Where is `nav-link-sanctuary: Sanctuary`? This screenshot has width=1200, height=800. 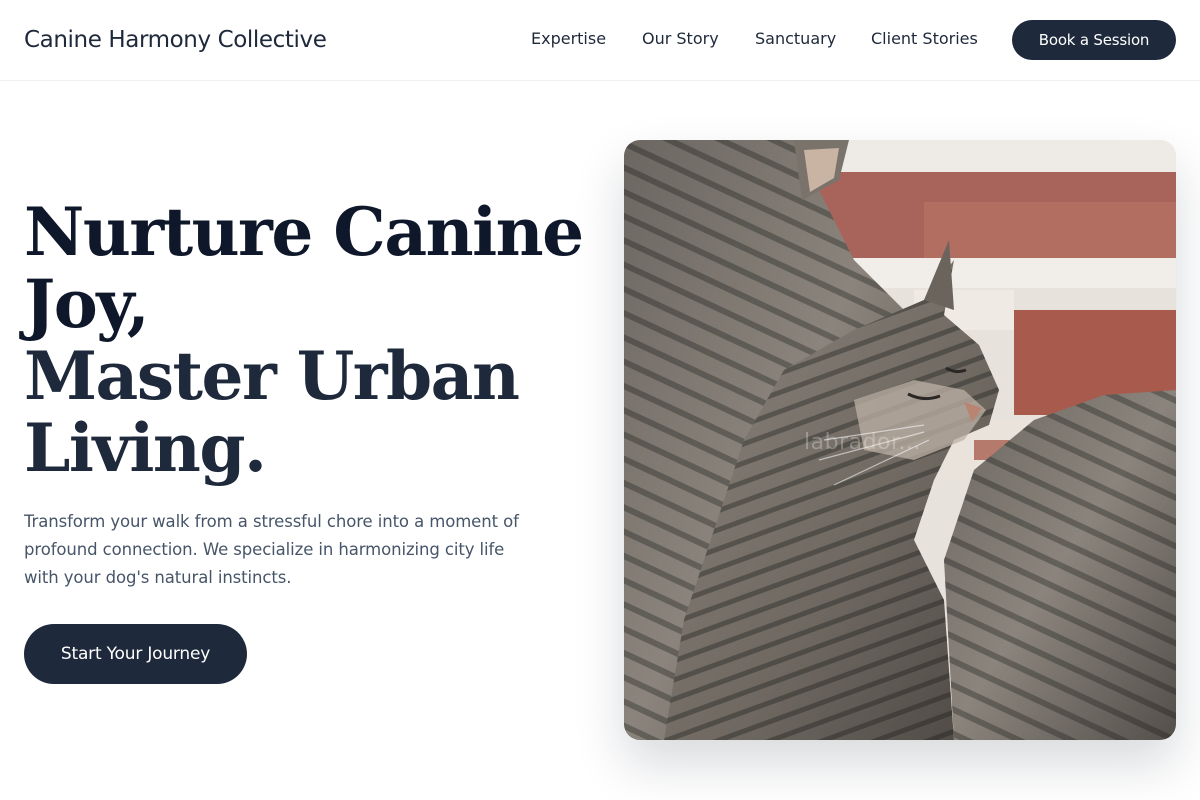 nav-link-sanctuary: Sanctuary is located at coordinates (795, 39).